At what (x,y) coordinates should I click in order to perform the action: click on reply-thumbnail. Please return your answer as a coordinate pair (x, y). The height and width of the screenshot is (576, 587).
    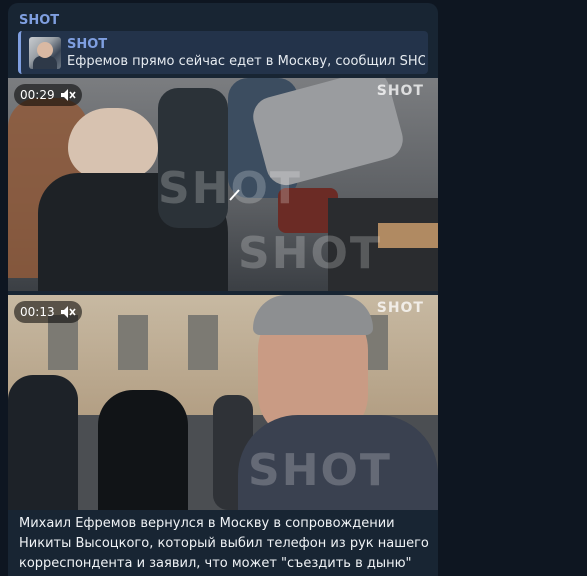
    Looking at the image, I should click on (45, 53).